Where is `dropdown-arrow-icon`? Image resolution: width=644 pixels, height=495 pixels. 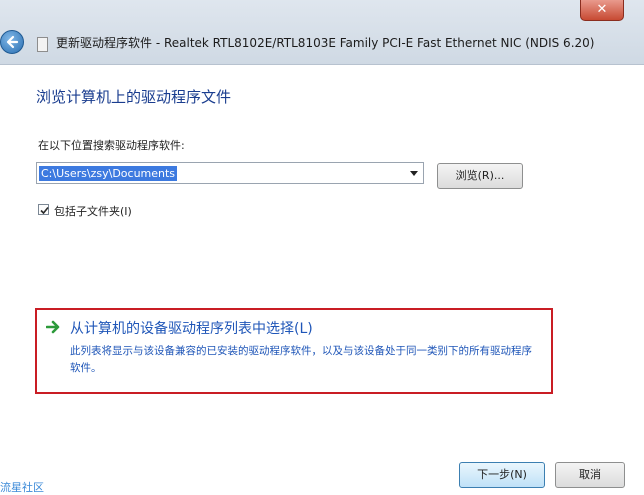
dropdown-arrow-icon is located at coordinates (414, 173).